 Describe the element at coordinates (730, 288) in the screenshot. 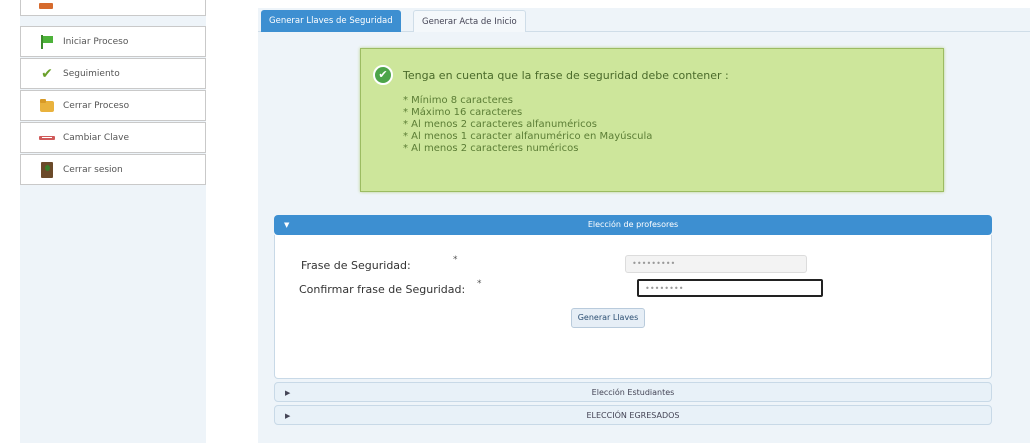

I see `confirm-phrase-input: ••••••••` at that location.